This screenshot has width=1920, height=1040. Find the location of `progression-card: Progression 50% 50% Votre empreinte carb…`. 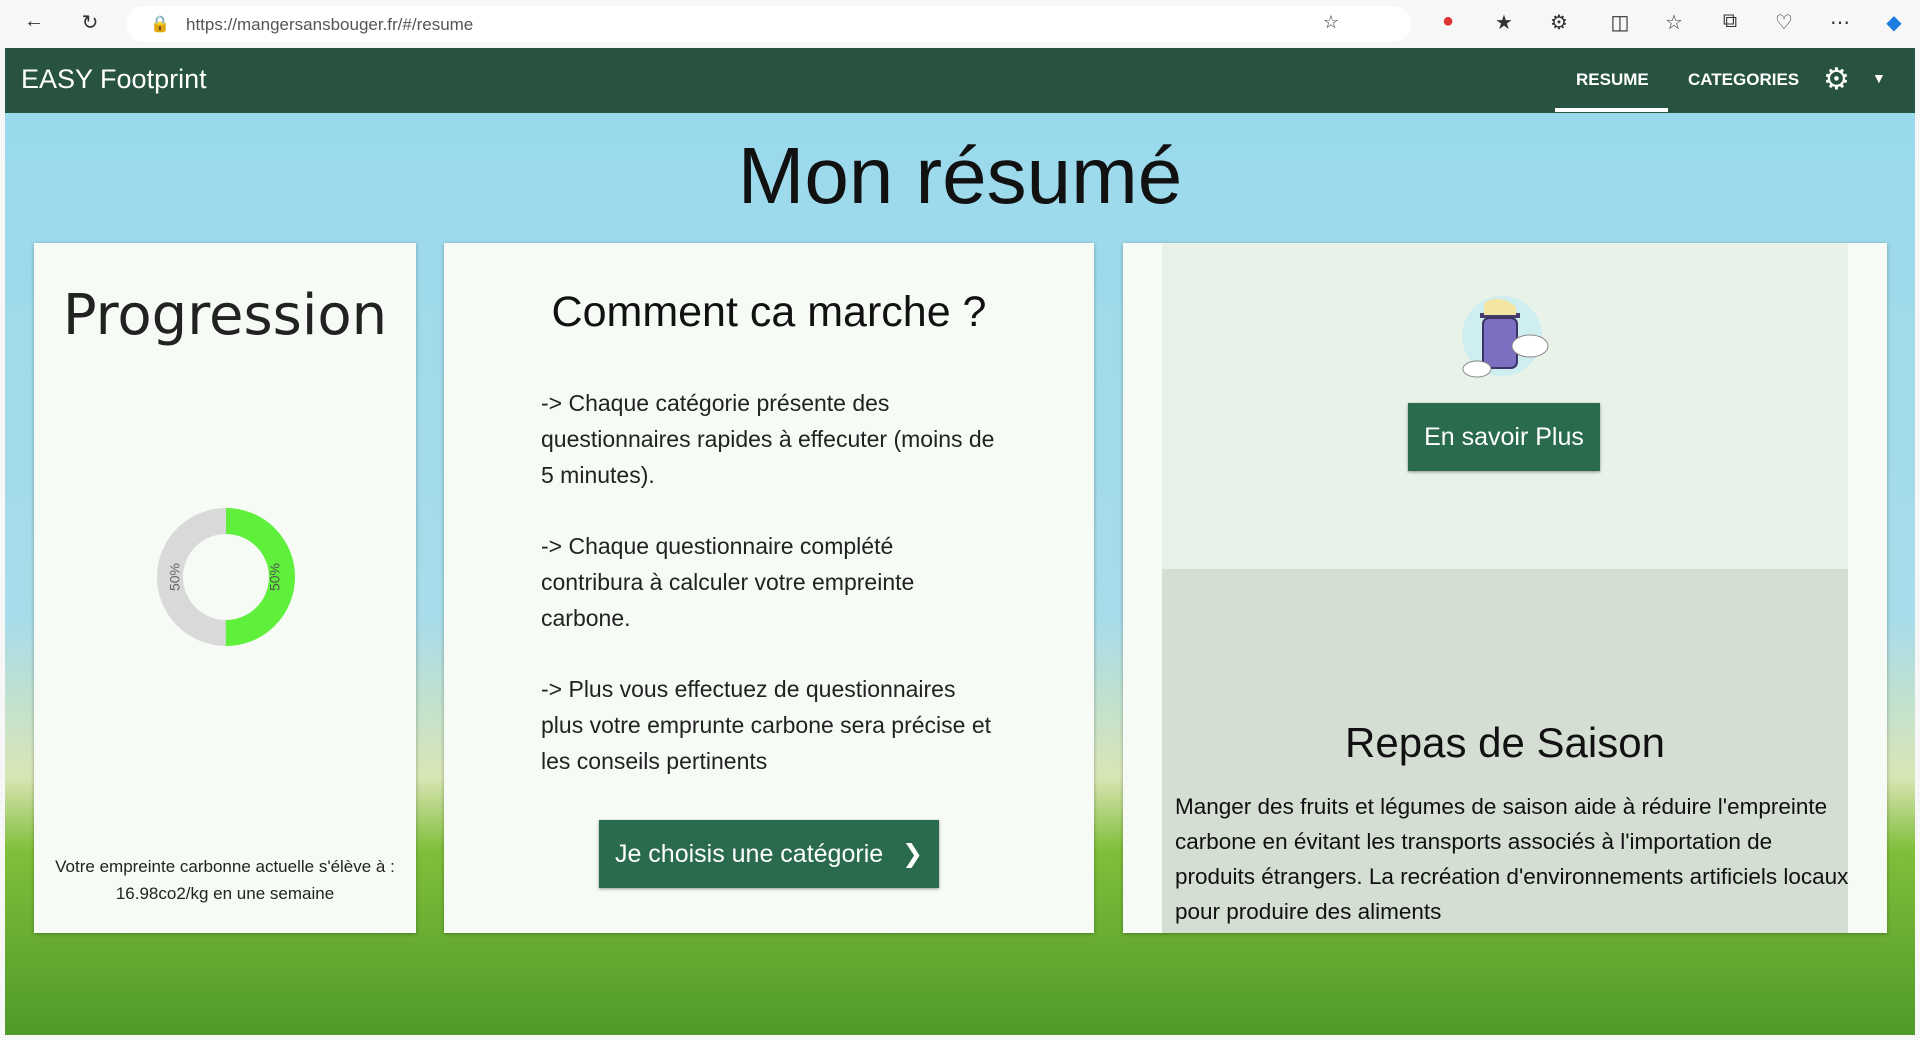

progression-card: Progression 50% 50% Votre empreinte carb… is located at coordinates (225, 588).